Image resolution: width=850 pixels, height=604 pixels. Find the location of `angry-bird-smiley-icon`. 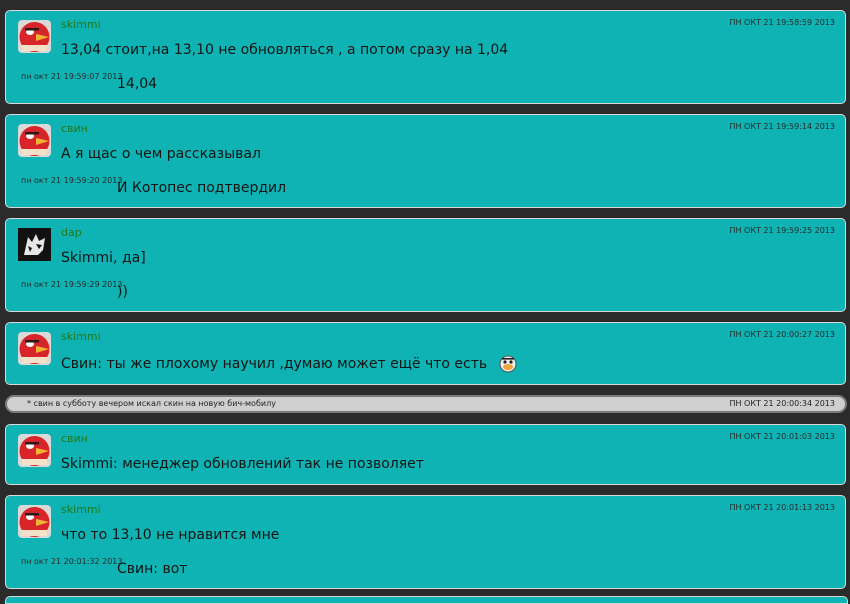

angry-bird-smiley-icon is located at coordinates (508, 364).